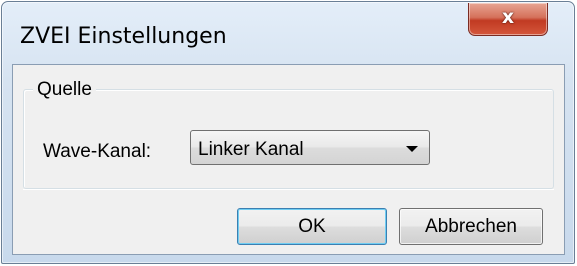 Image resolution: width=577 pixels, height=266 pixels. What do you see at coordinates (288, 189) in the screenshot?
I see `separator` at bounding box center [288, 189].